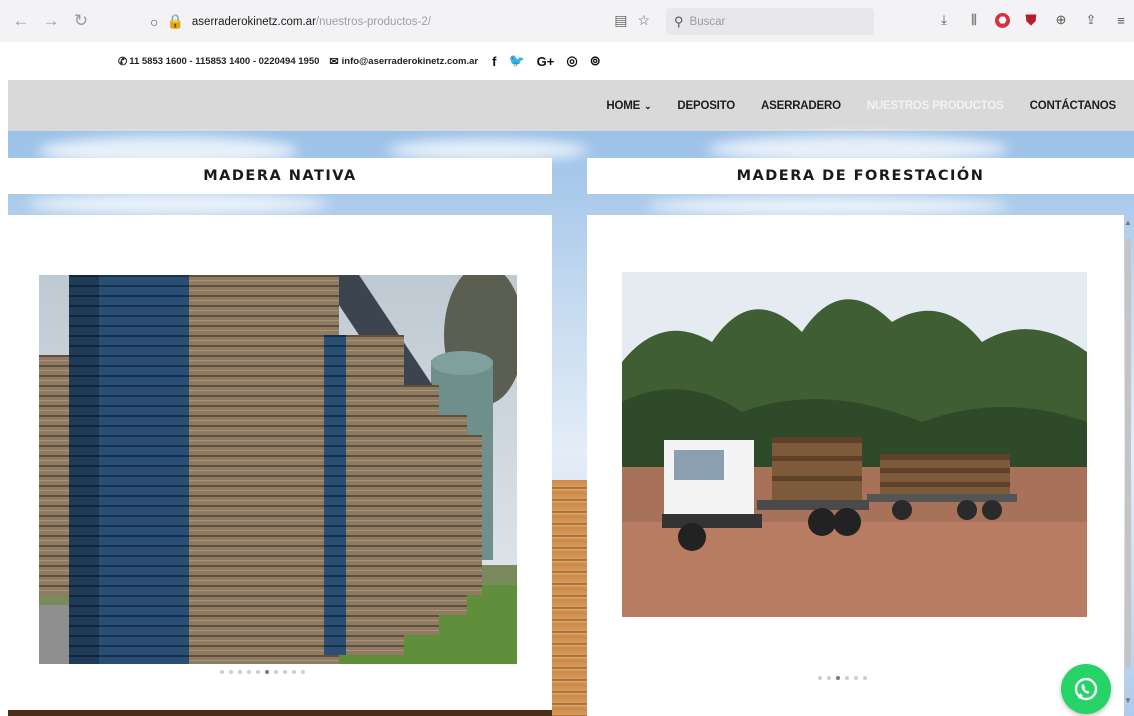 Image resolution: width=1134 pixels, height=716 pixels. What do you see at coordinates (628, 106) in the screenshot?
I see `nav-home: HOME ⌄` at bounding box center [628, 106].